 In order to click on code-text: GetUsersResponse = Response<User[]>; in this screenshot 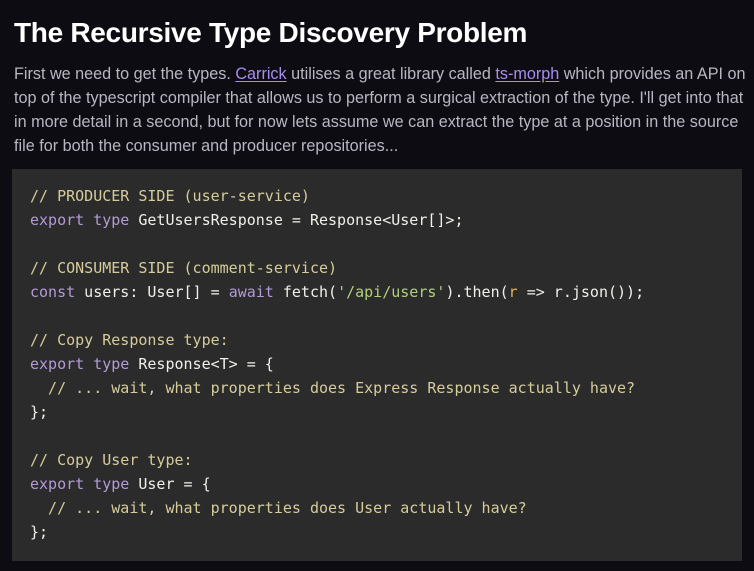, I will do `click(296, 220)`.